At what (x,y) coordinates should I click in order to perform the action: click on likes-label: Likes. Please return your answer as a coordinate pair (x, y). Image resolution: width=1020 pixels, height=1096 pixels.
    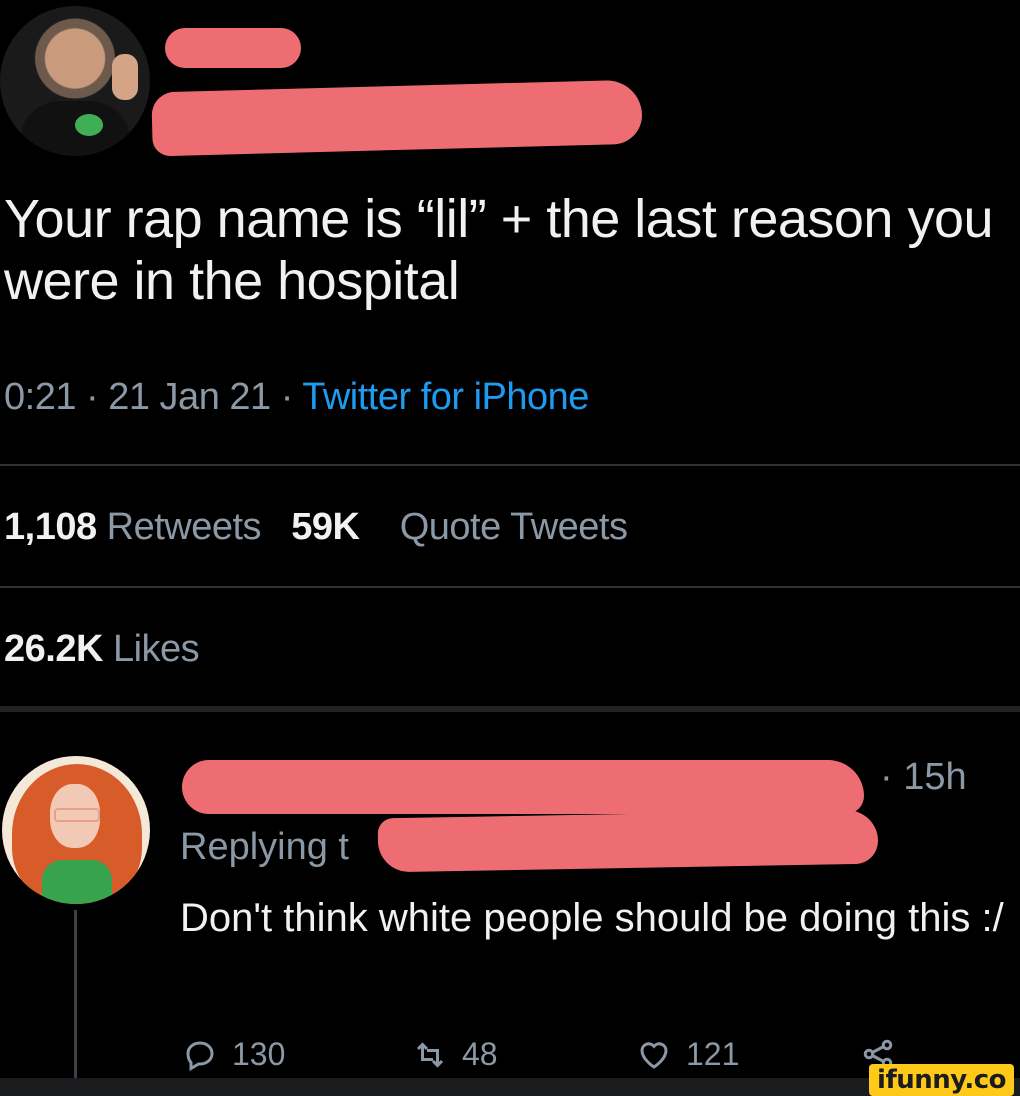
    Looking at the image, I should click on (156, 649).